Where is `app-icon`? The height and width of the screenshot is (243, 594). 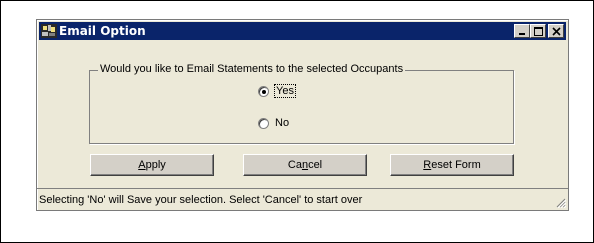 app-icon is located at coordinates (49, 31).